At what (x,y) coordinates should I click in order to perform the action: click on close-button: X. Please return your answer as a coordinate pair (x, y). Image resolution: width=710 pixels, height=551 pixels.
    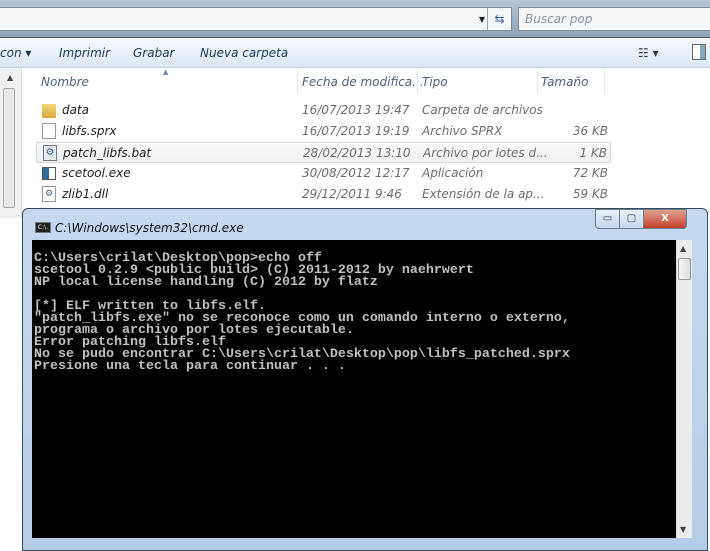
    Looking at the image, I should click on (665, 219).